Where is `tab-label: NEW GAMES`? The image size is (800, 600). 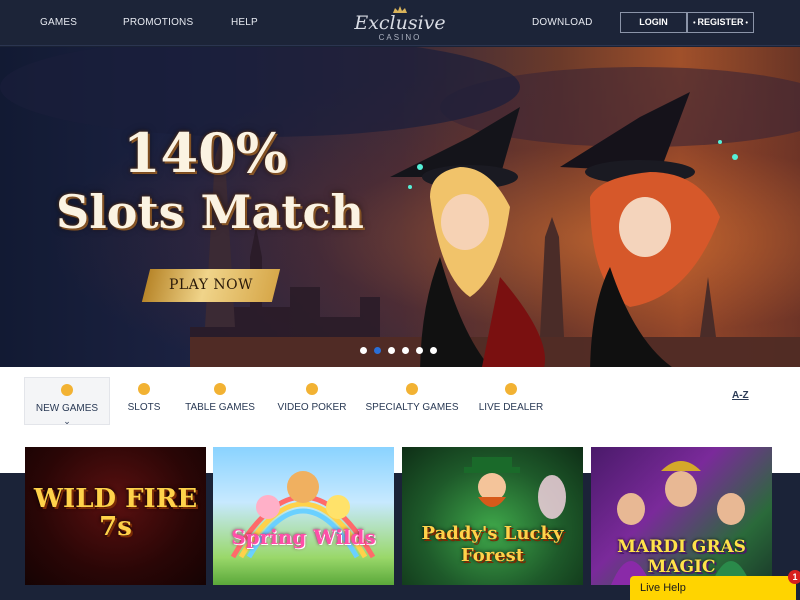 tab-label: NEW GAMES is located at coordinates (67, 408).